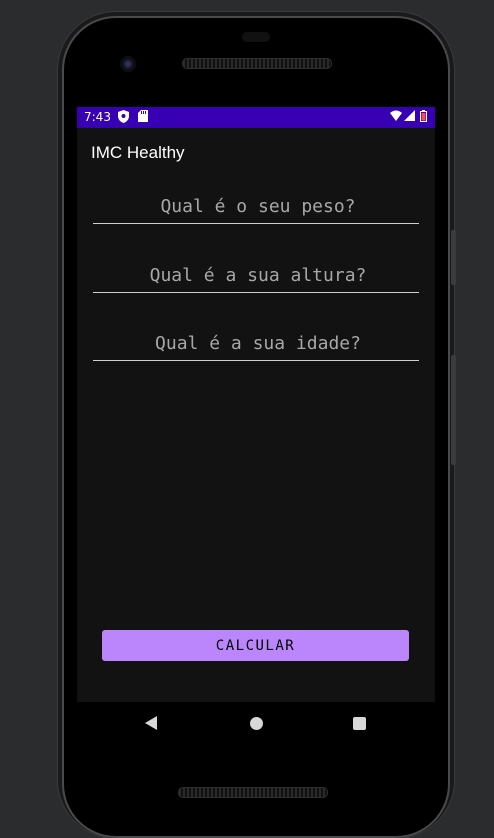 This screenshot has width=494, height=838. What do you see at coordinates (359, 723) in the screenshot?
I see `recents-icon` at bounding box center [359, 723].